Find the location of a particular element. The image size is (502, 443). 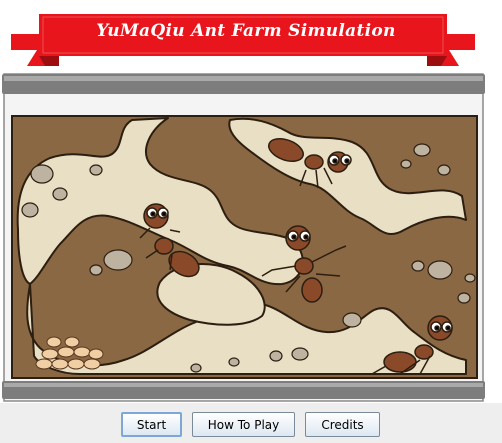

banner-title: YuMaQiu Ant Farm Simulation is located at coordinates (246, 31).